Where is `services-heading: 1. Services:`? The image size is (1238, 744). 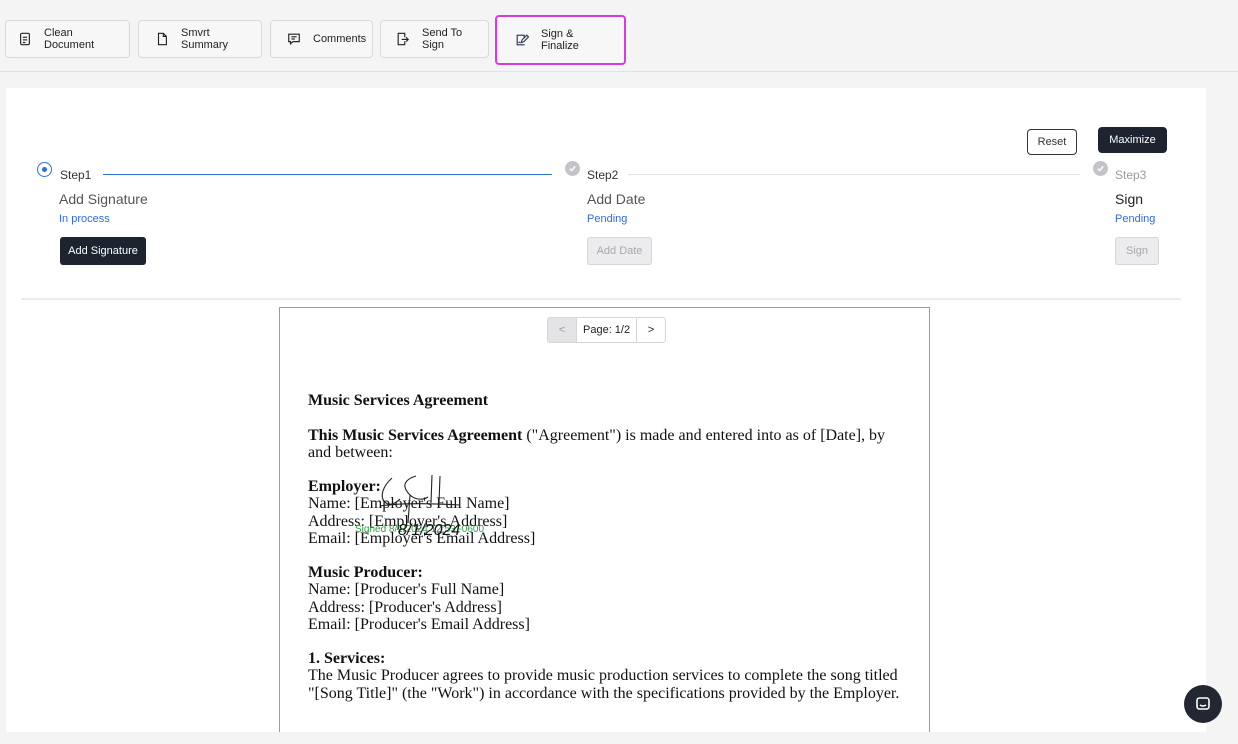 services-heading: 1. Services: is located at coordinates (347, 658).